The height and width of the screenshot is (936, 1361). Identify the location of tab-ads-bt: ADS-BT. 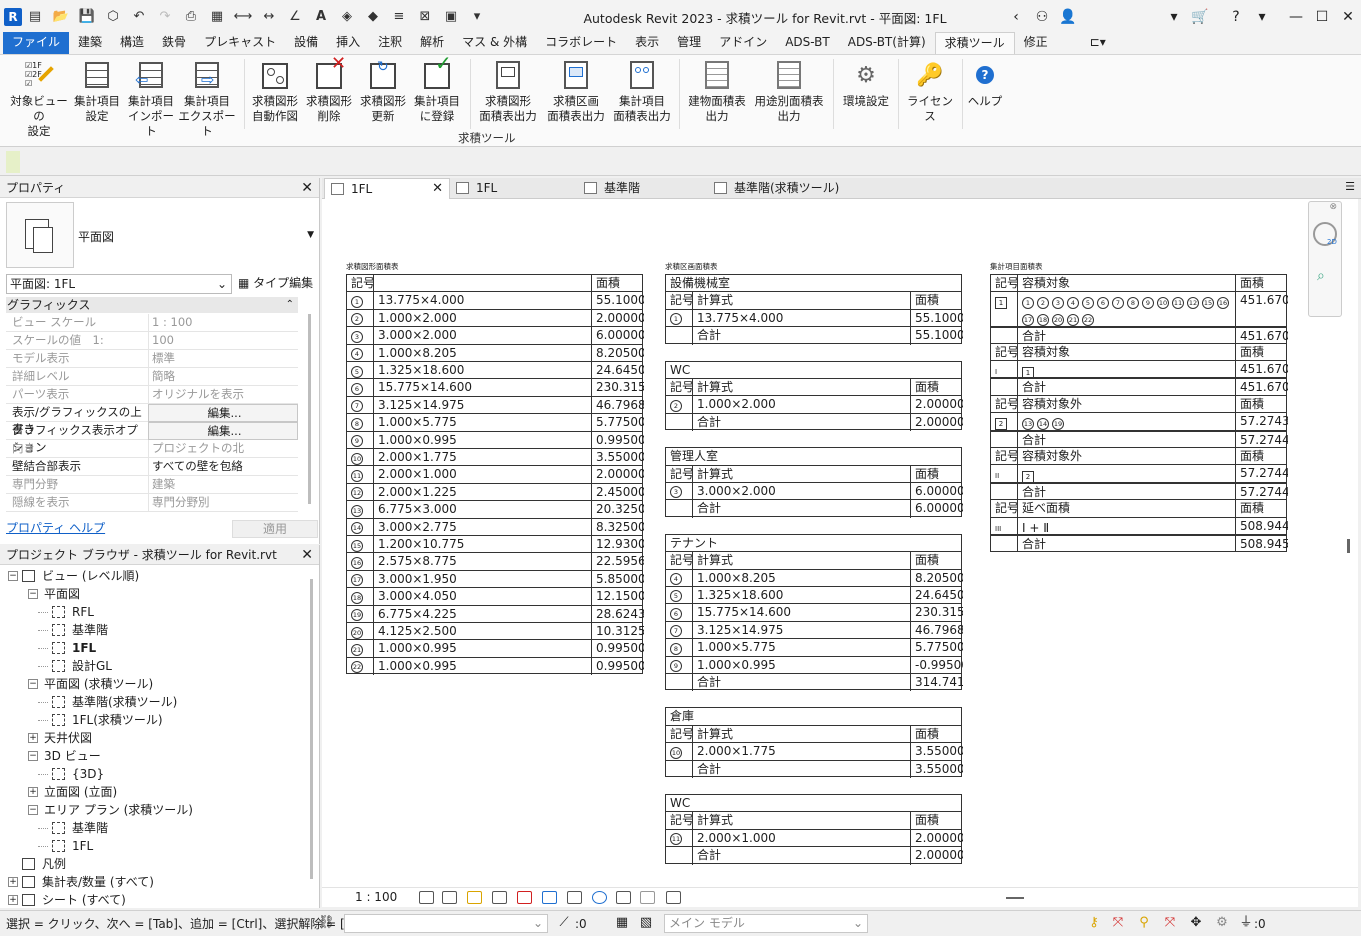
(807, 43).